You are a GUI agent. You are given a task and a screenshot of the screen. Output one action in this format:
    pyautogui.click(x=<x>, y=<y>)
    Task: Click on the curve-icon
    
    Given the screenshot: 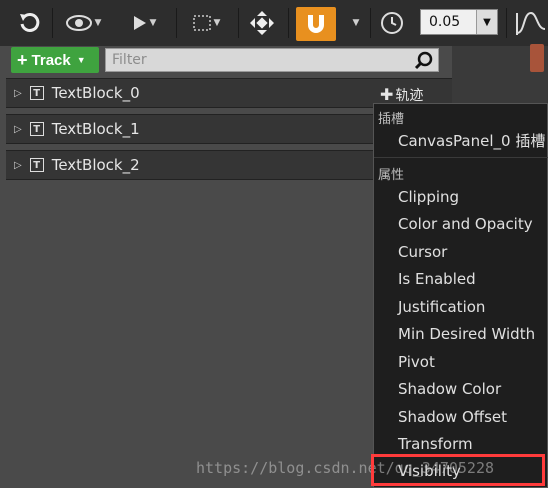 What is the action you would take?
    pyautogui.click(x=530, y=23)
    